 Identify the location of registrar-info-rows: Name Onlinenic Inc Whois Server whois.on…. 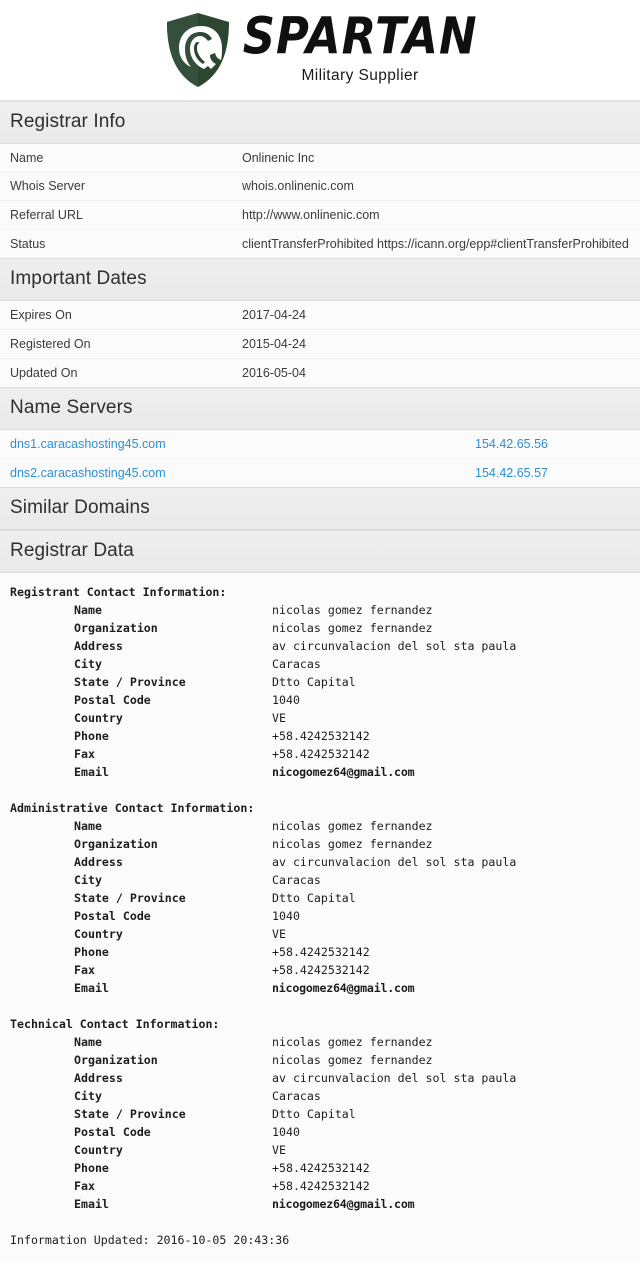
(320, 201).